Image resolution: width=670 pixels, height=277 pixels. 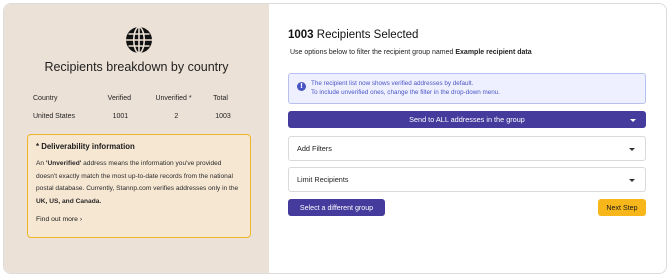 What do you see at coordinates (45, 98) in the screenshot?
I see `header-country: Country` at bounding box center [45, 98].